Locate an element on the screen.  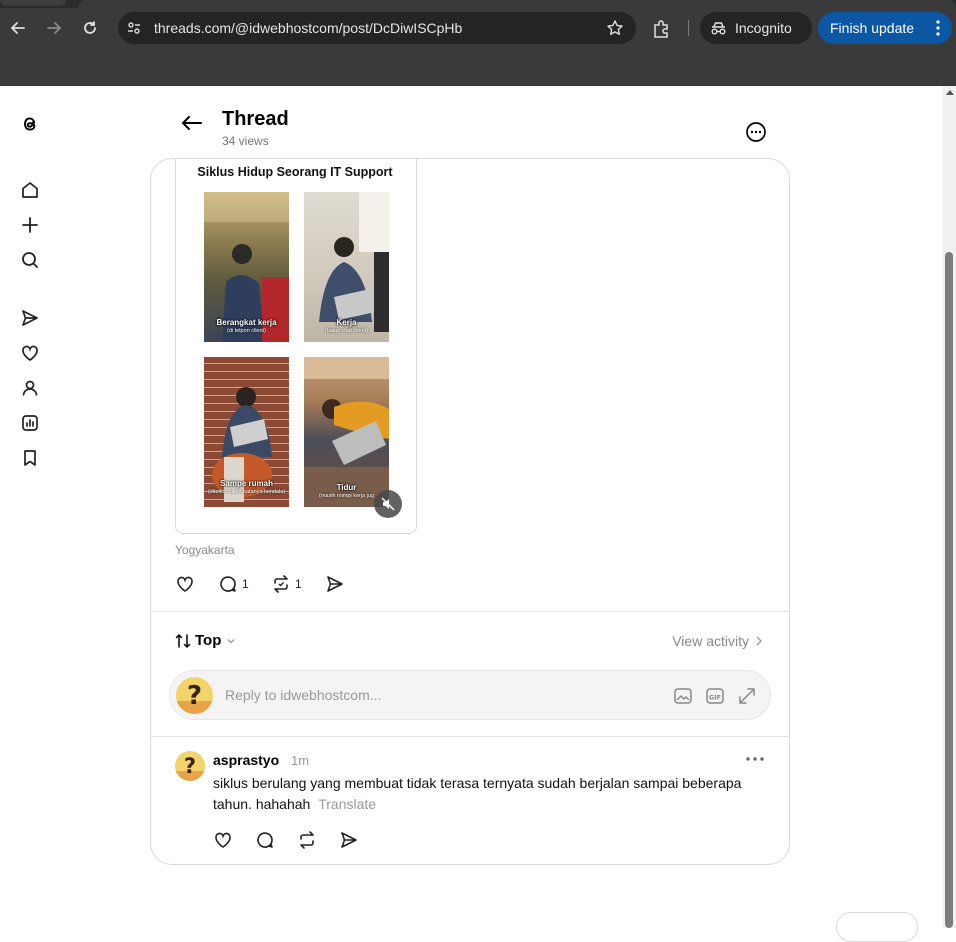
share-button is located at coordinates (335, 584).